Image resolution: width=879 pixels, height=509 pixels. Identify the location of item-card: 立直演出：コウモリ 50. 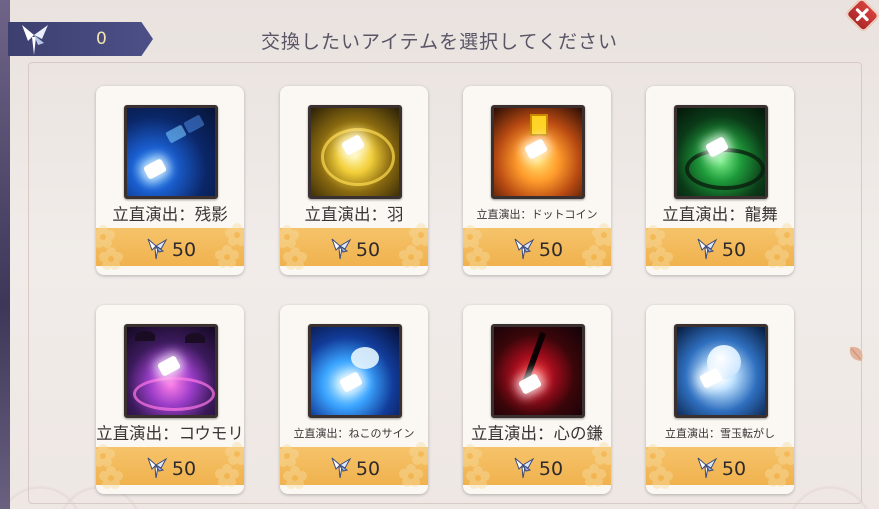
(170, 399).